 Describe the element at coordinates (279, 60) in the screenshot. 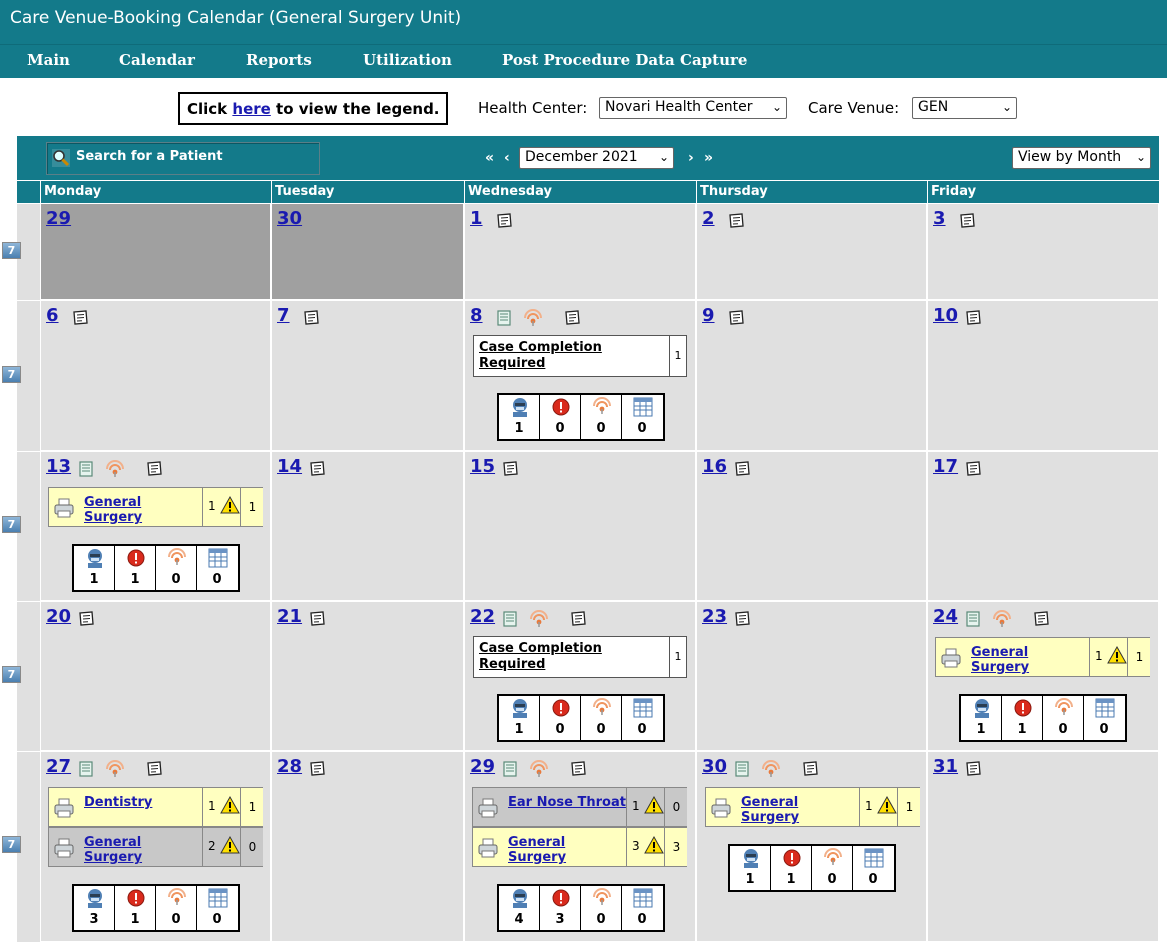

I see `nav-reports: Reports` at that location.